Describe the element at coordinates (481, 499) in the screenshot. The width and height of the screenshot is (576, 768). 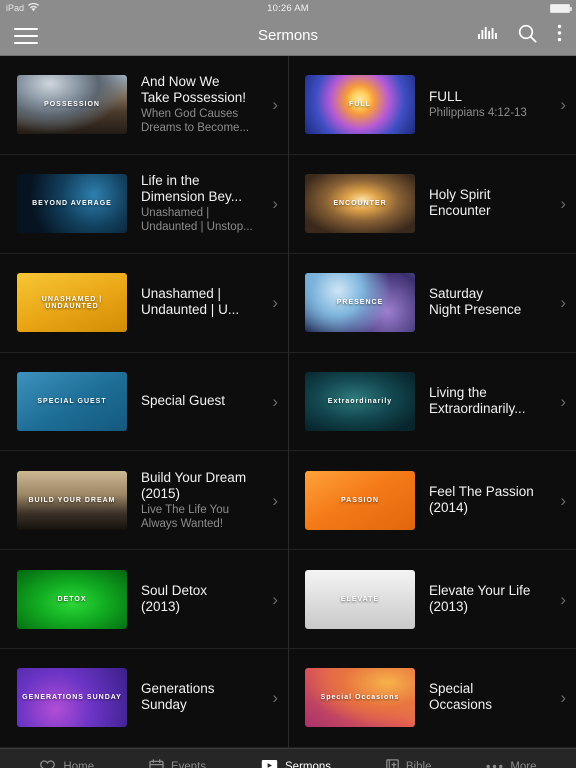
I see `list-item-title: Feel The Passion (2014)` at that location.